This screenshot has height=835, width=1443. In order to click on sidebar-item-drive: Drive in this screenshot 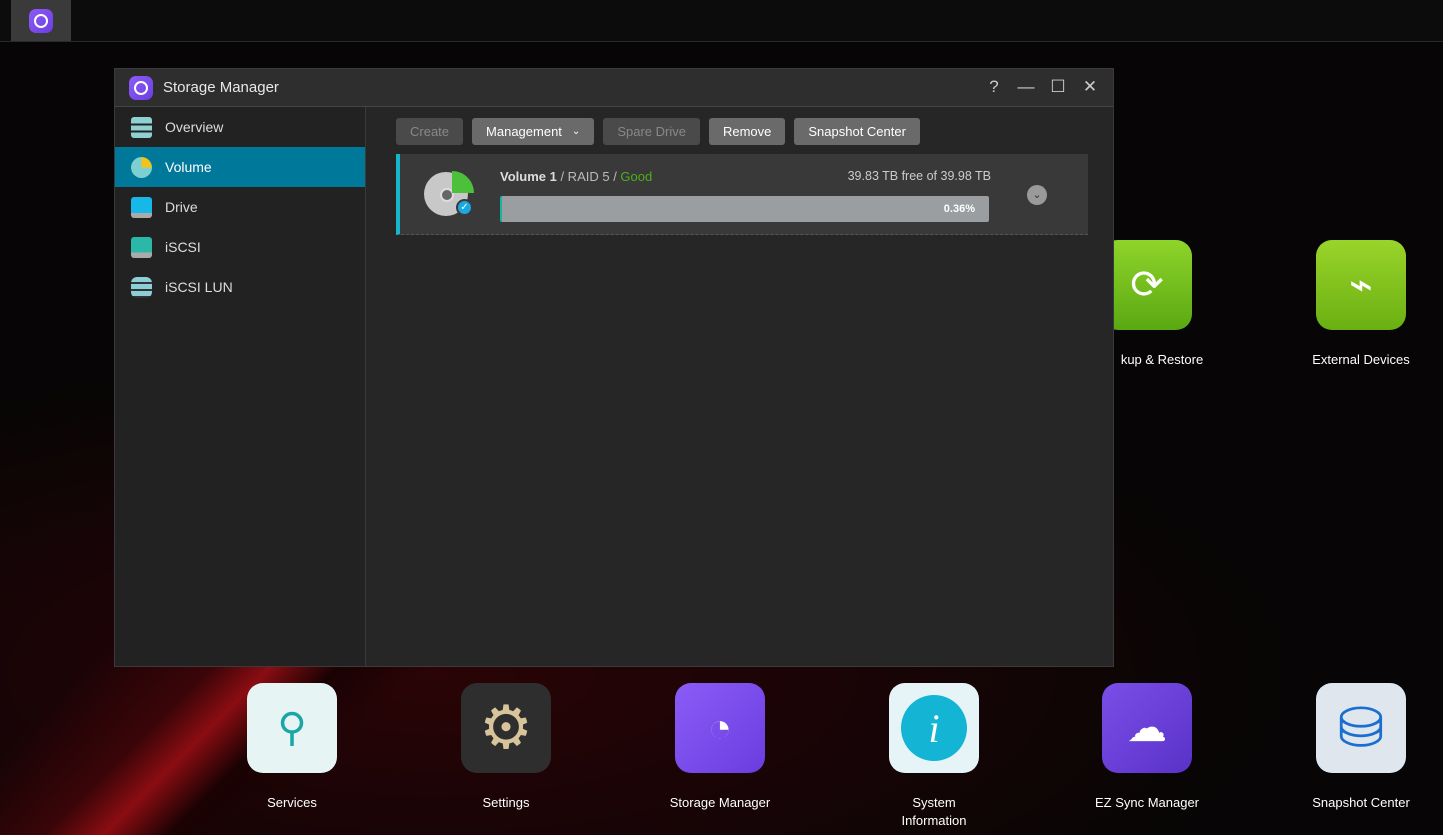, I will do `click(240, 207)`.